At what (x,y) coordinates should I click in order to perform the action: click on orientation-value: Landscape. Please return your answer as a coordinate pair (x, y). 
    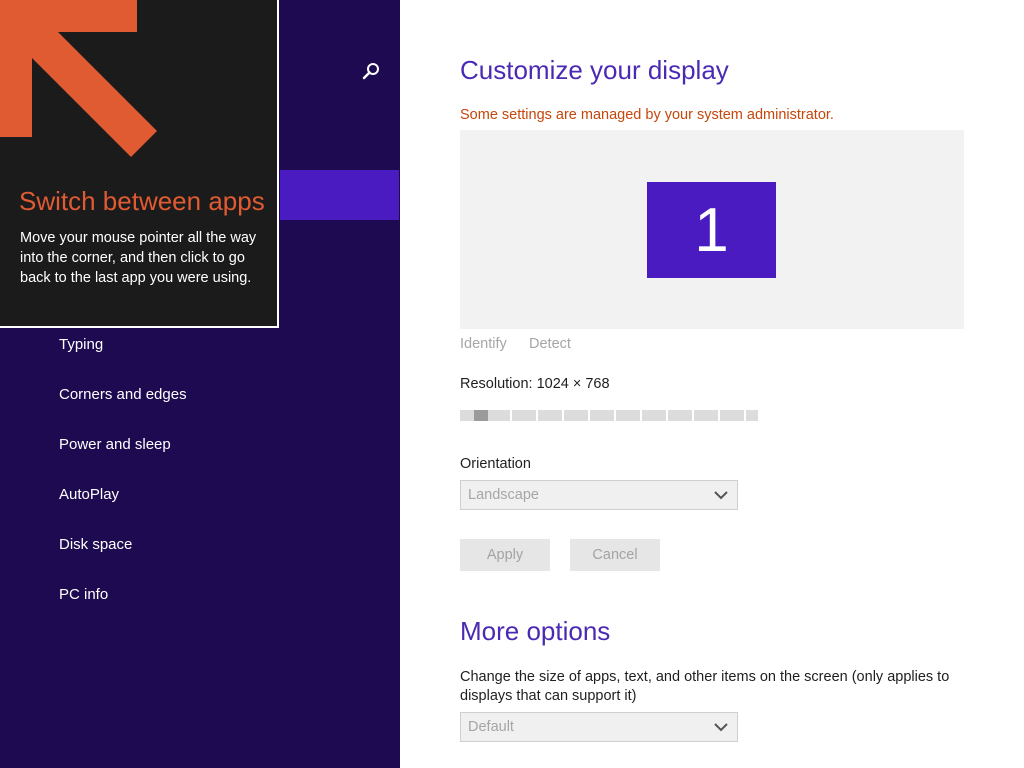
    Looking at the image, I should click on (503, 495).